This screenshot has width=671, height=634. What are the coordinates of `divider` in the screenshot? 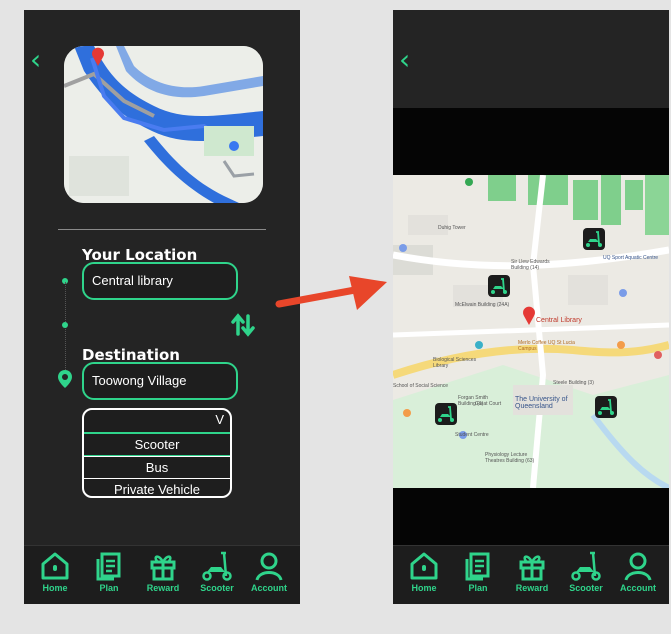 It's located at (162, 229).